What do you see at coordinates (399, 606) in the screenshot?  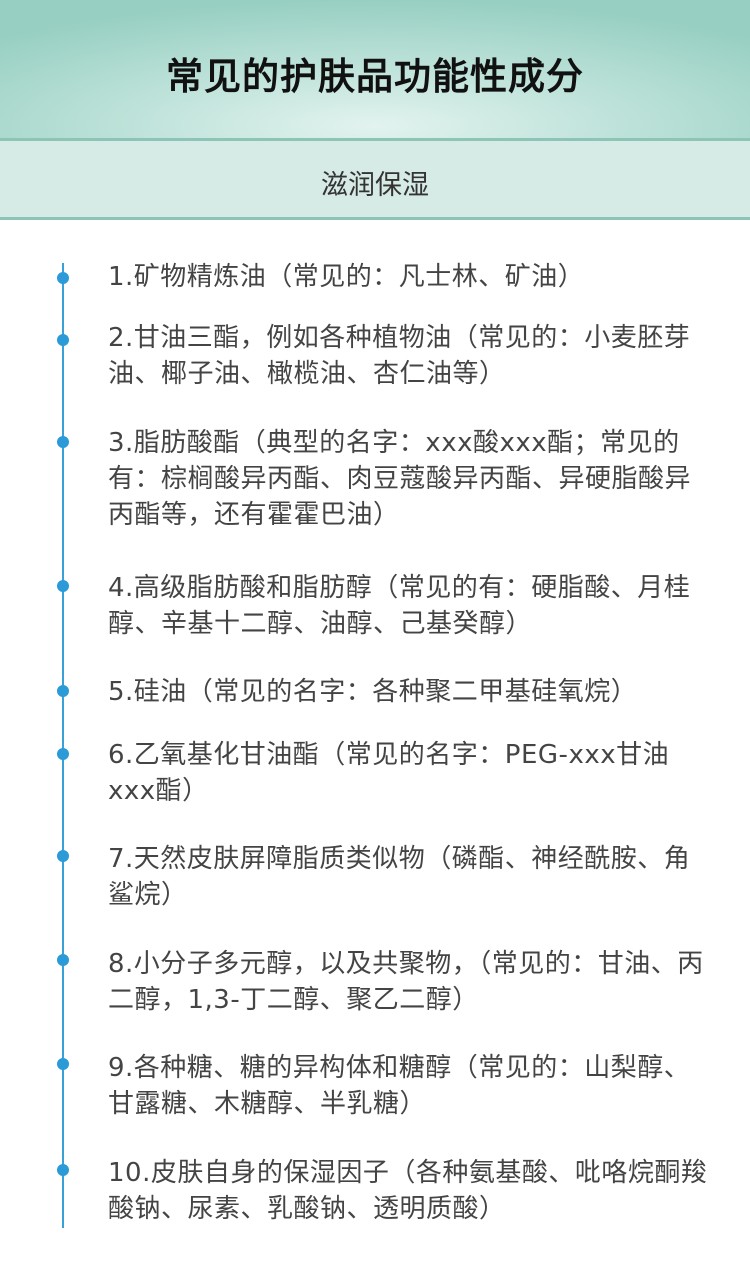 I see `list-item-text: 4.高级脂肪酸和脂肪醇（常见的有：硬脂酸、月桂醇、辛基十二醇、油醇、己基癸醇）` at bounding box center [399, 606].